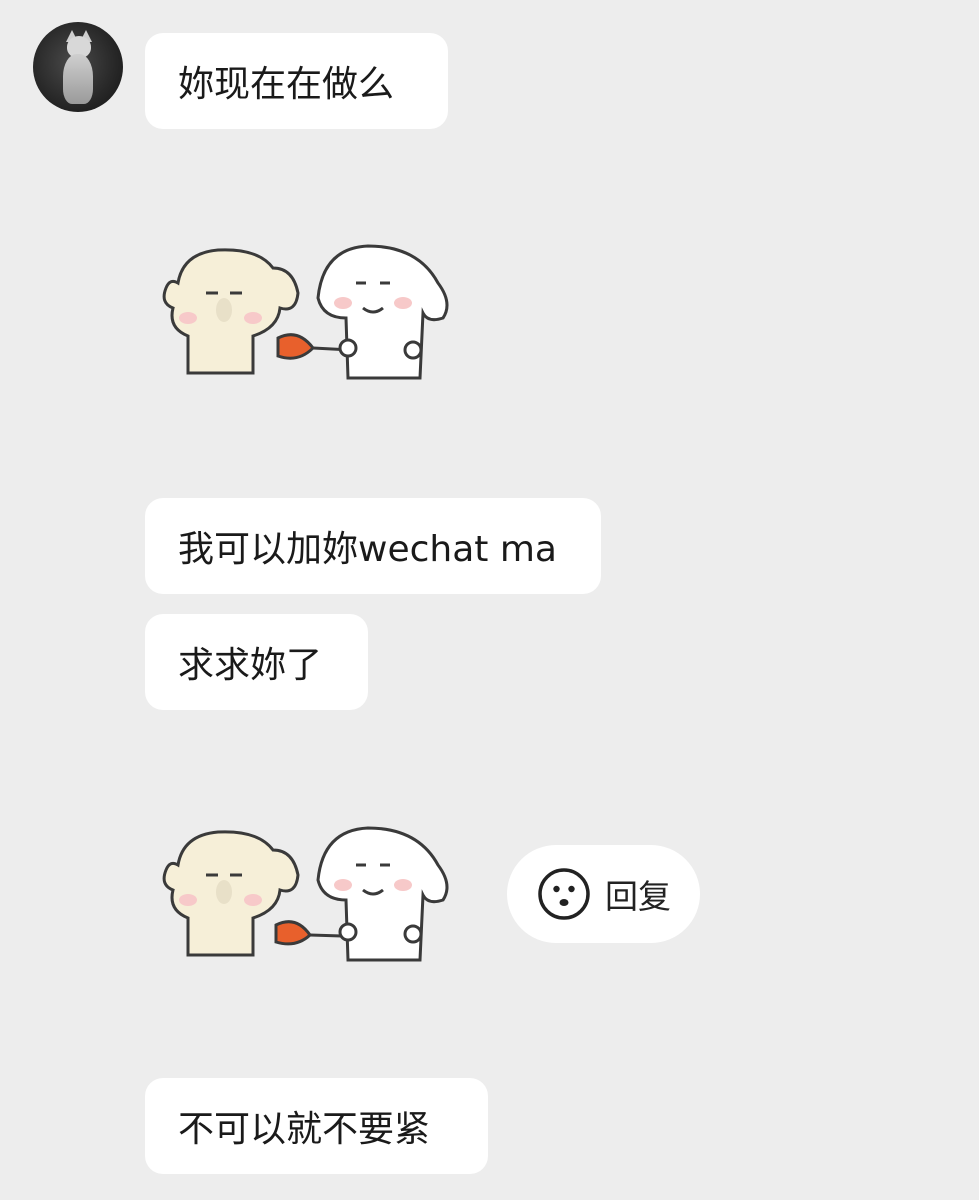 The width and height of the screenshot is (979, 1200). I want to click on reply-button: 回复, so click(603, 894).